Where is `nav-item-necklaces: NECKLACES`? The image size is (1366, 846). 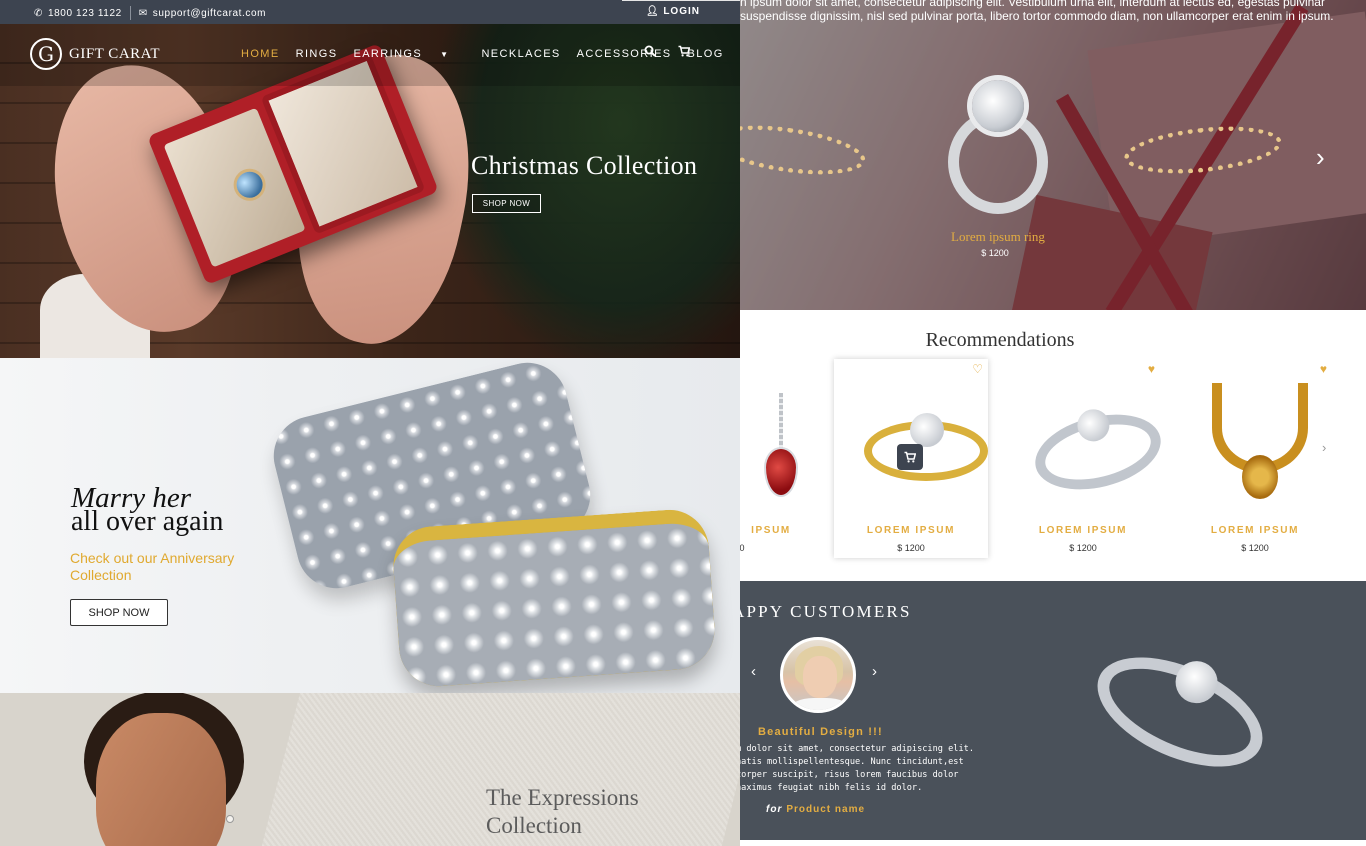
nav-item-necklaces: NECKLACES is located at coordinates (520, 54).